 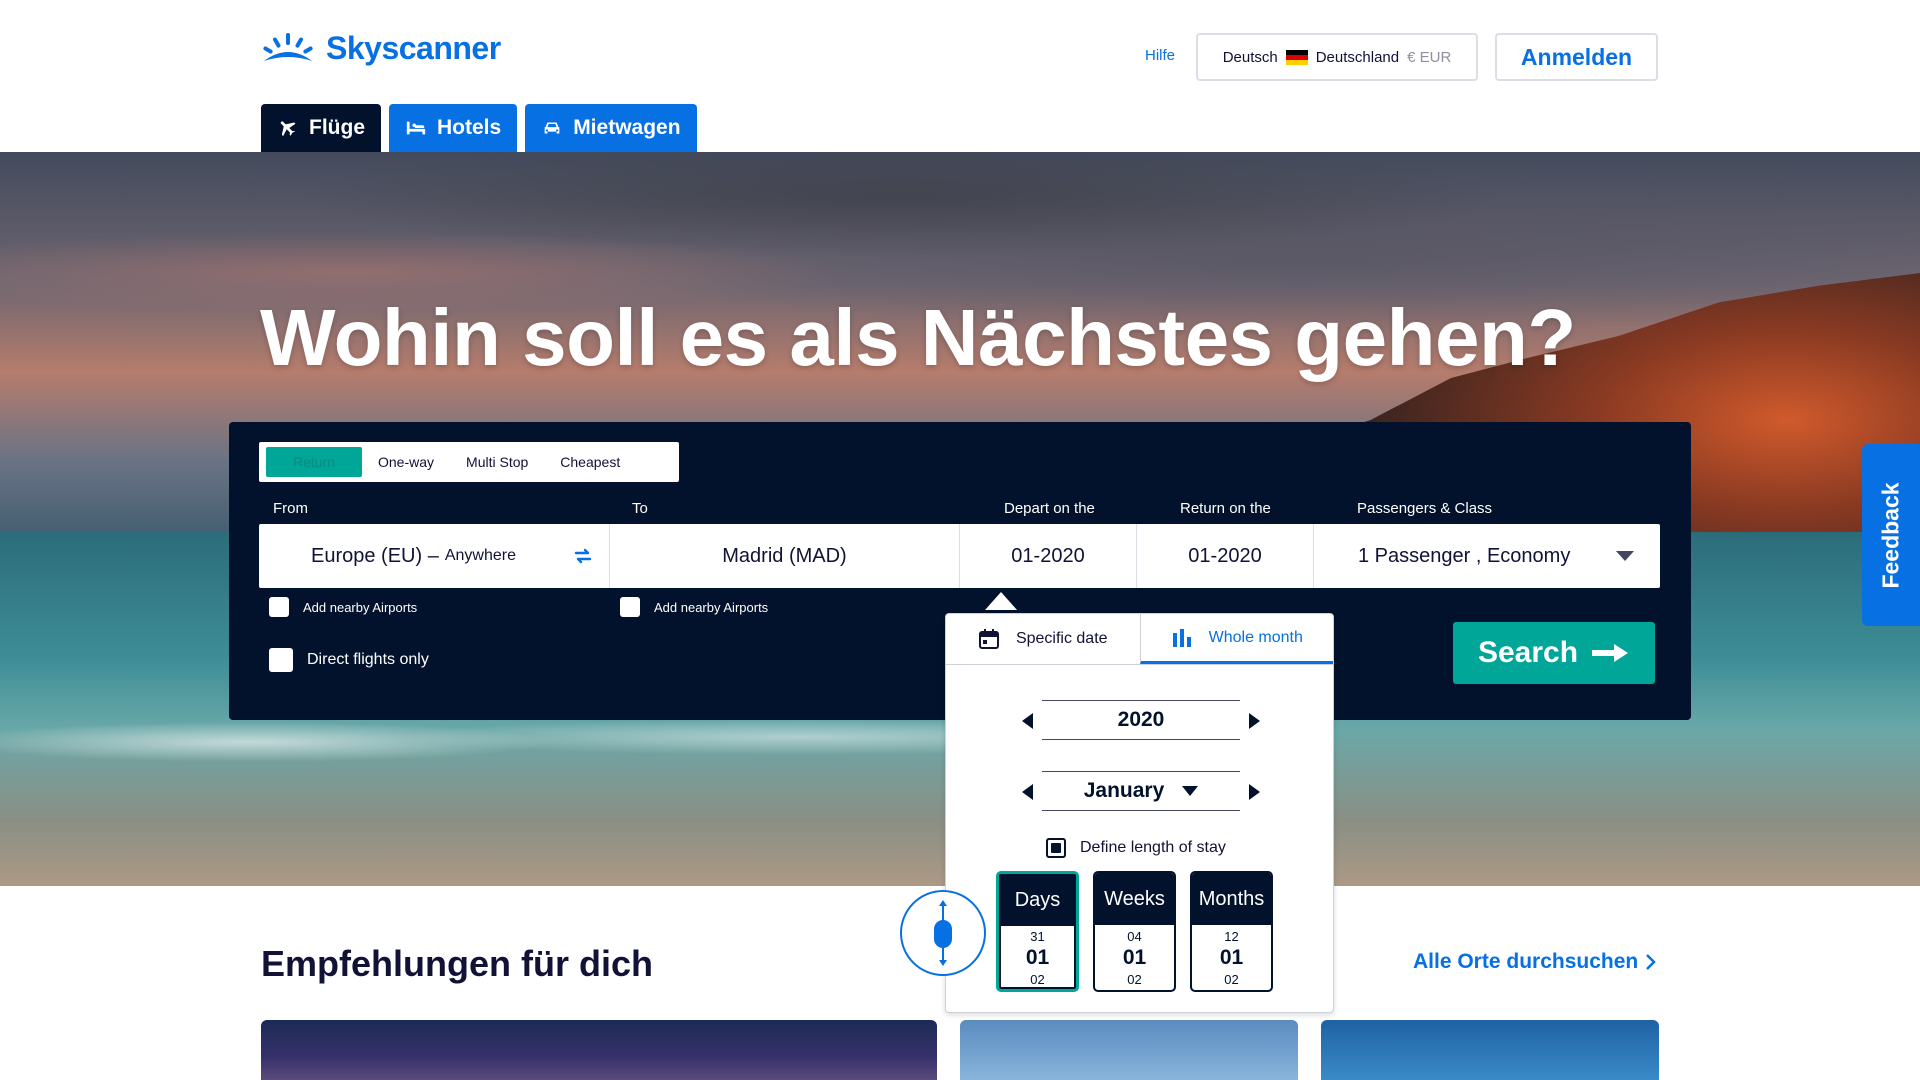 I want to click on direct-flights-checkbox, so click(x=281, y=660).